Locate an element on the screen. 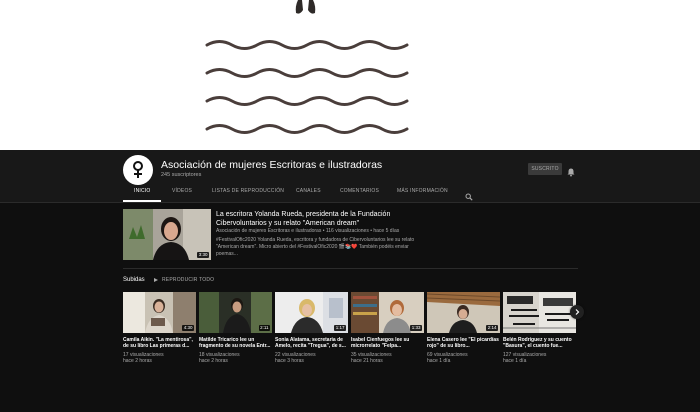  video-thumbnail: 1:33 is located at coordinates (387, 312).